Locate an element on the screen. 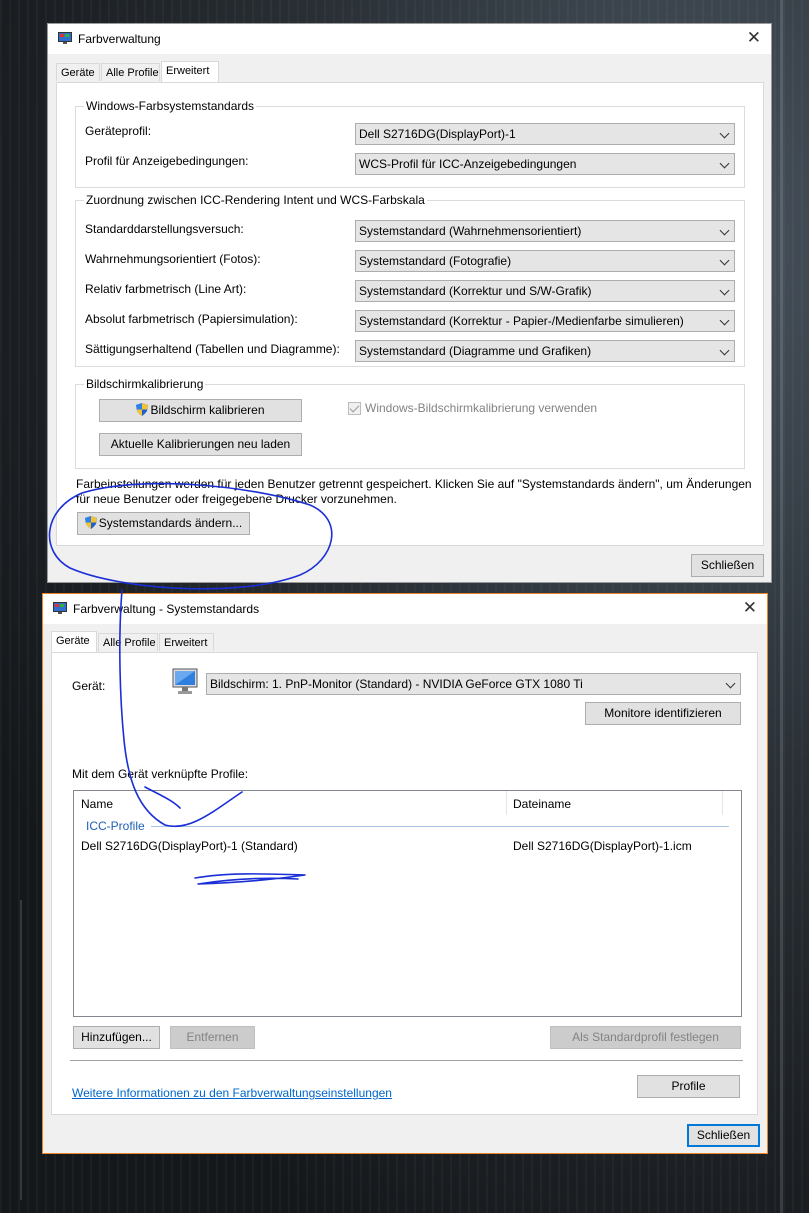 This screenshot has width=809, height=1213. monitor-device-icon is located at coordinates (185, 681).